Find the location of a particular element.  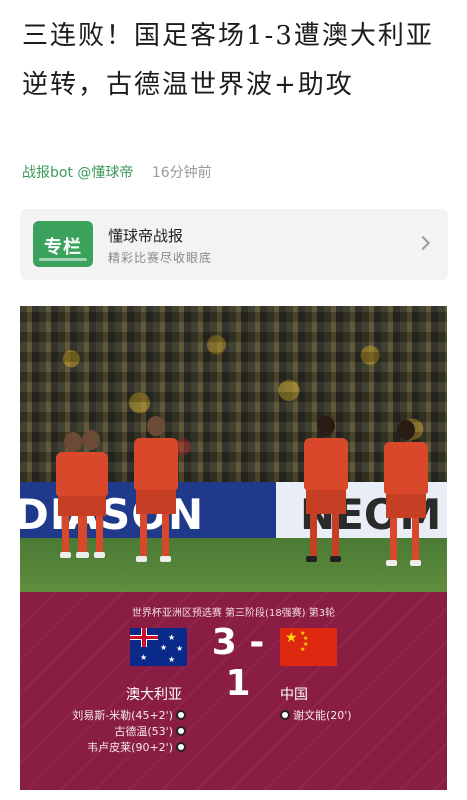

publish-time: 16分钟前 is located at coordinates (181, 173).